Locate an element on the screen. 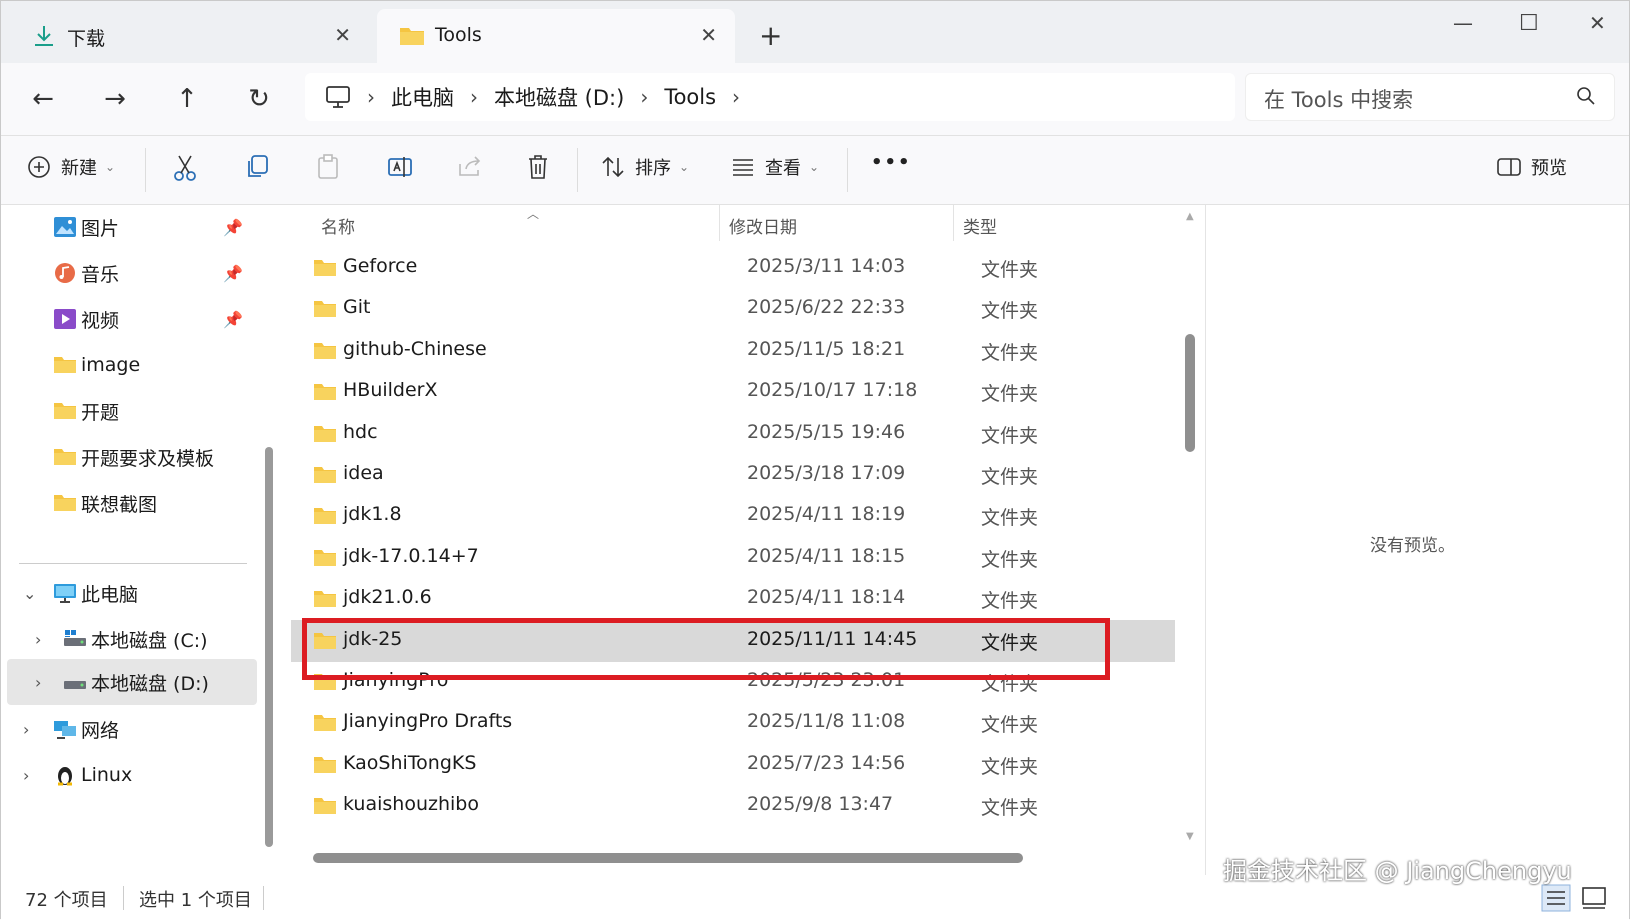 The height and width of the screenshot is (920, 1630). column-header-type: 类型 is located at coordinates (980, 225).